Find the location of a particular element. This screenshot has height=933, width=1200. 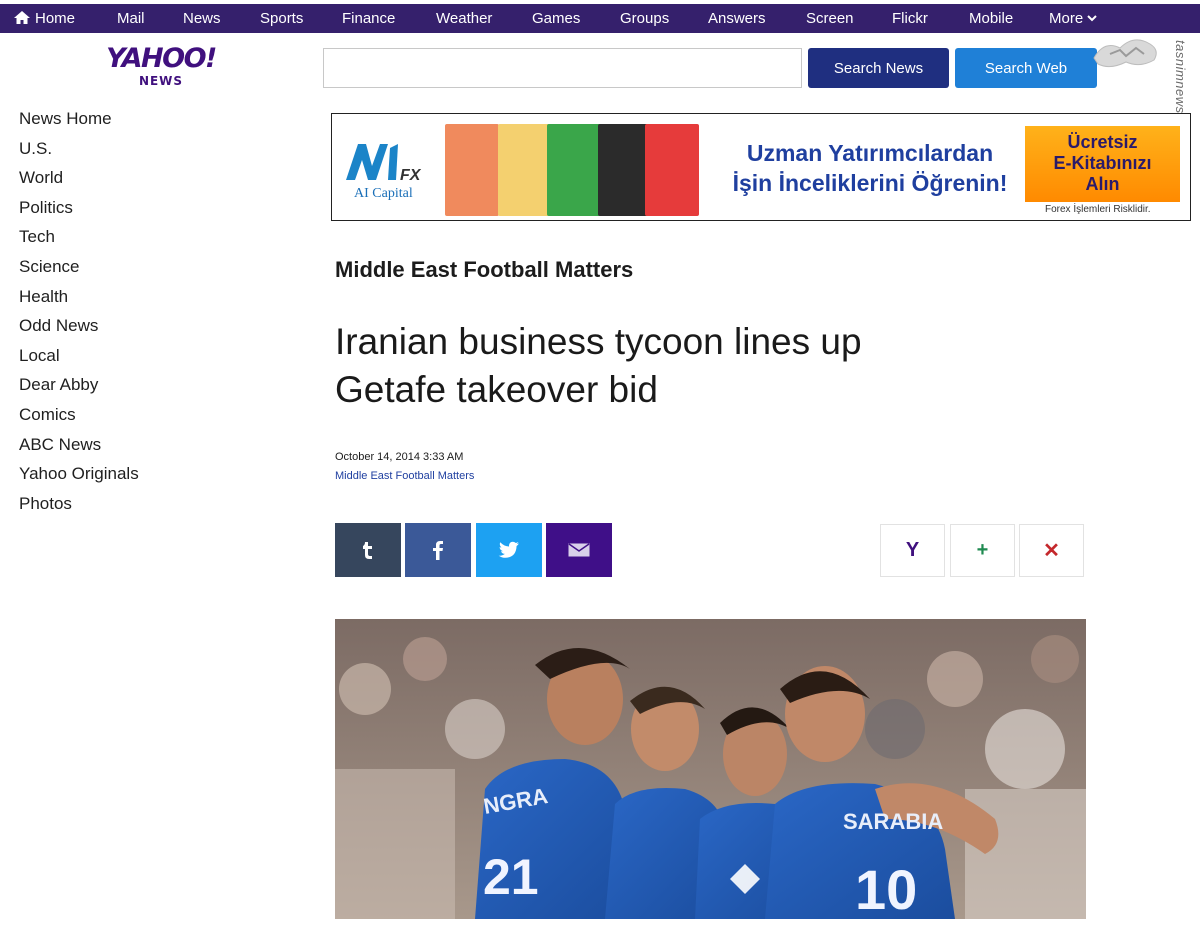

share-tumblr-button is located at coordinates (368, 550).